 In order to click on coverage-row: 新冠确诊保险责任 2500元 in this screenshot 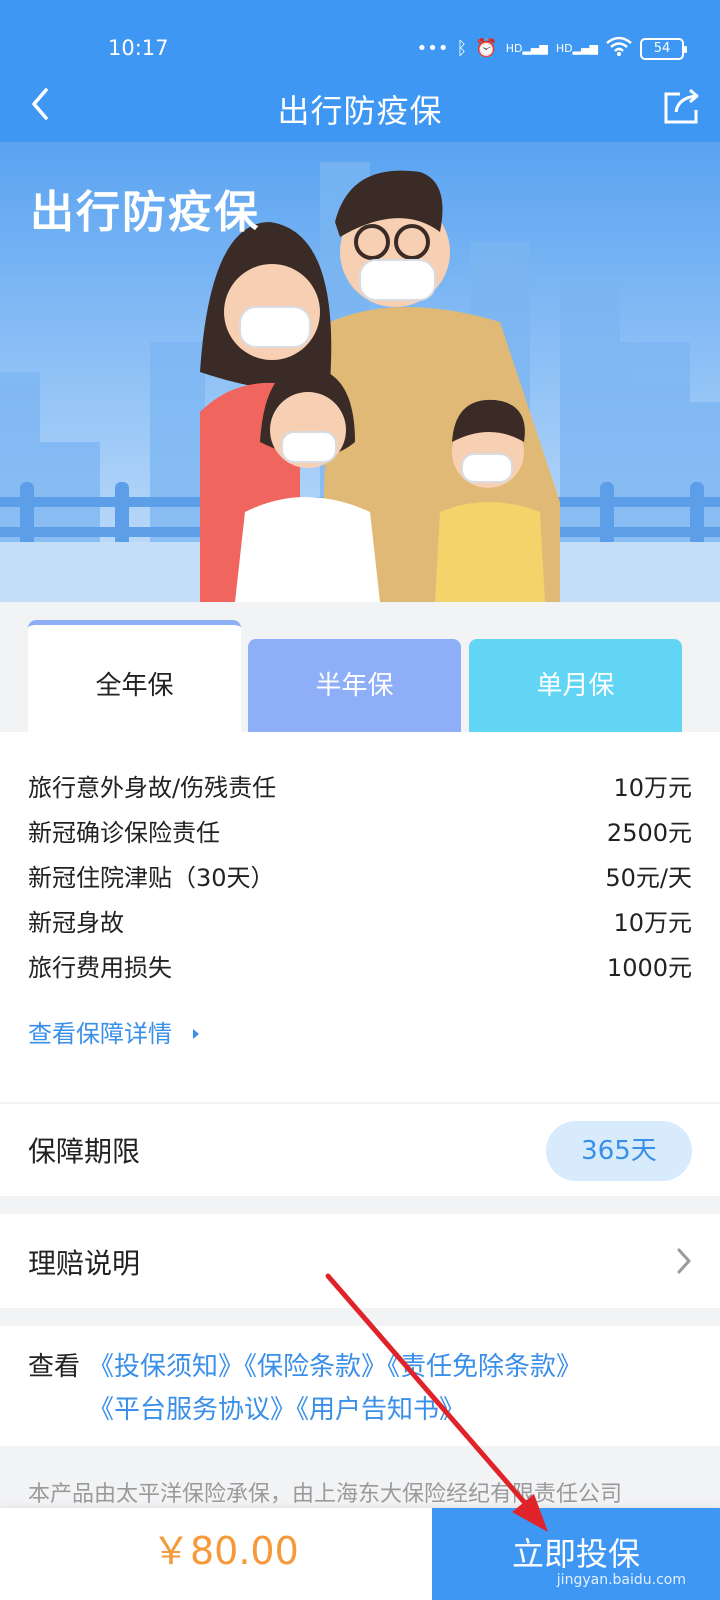, I will do `click(360, 833)`.